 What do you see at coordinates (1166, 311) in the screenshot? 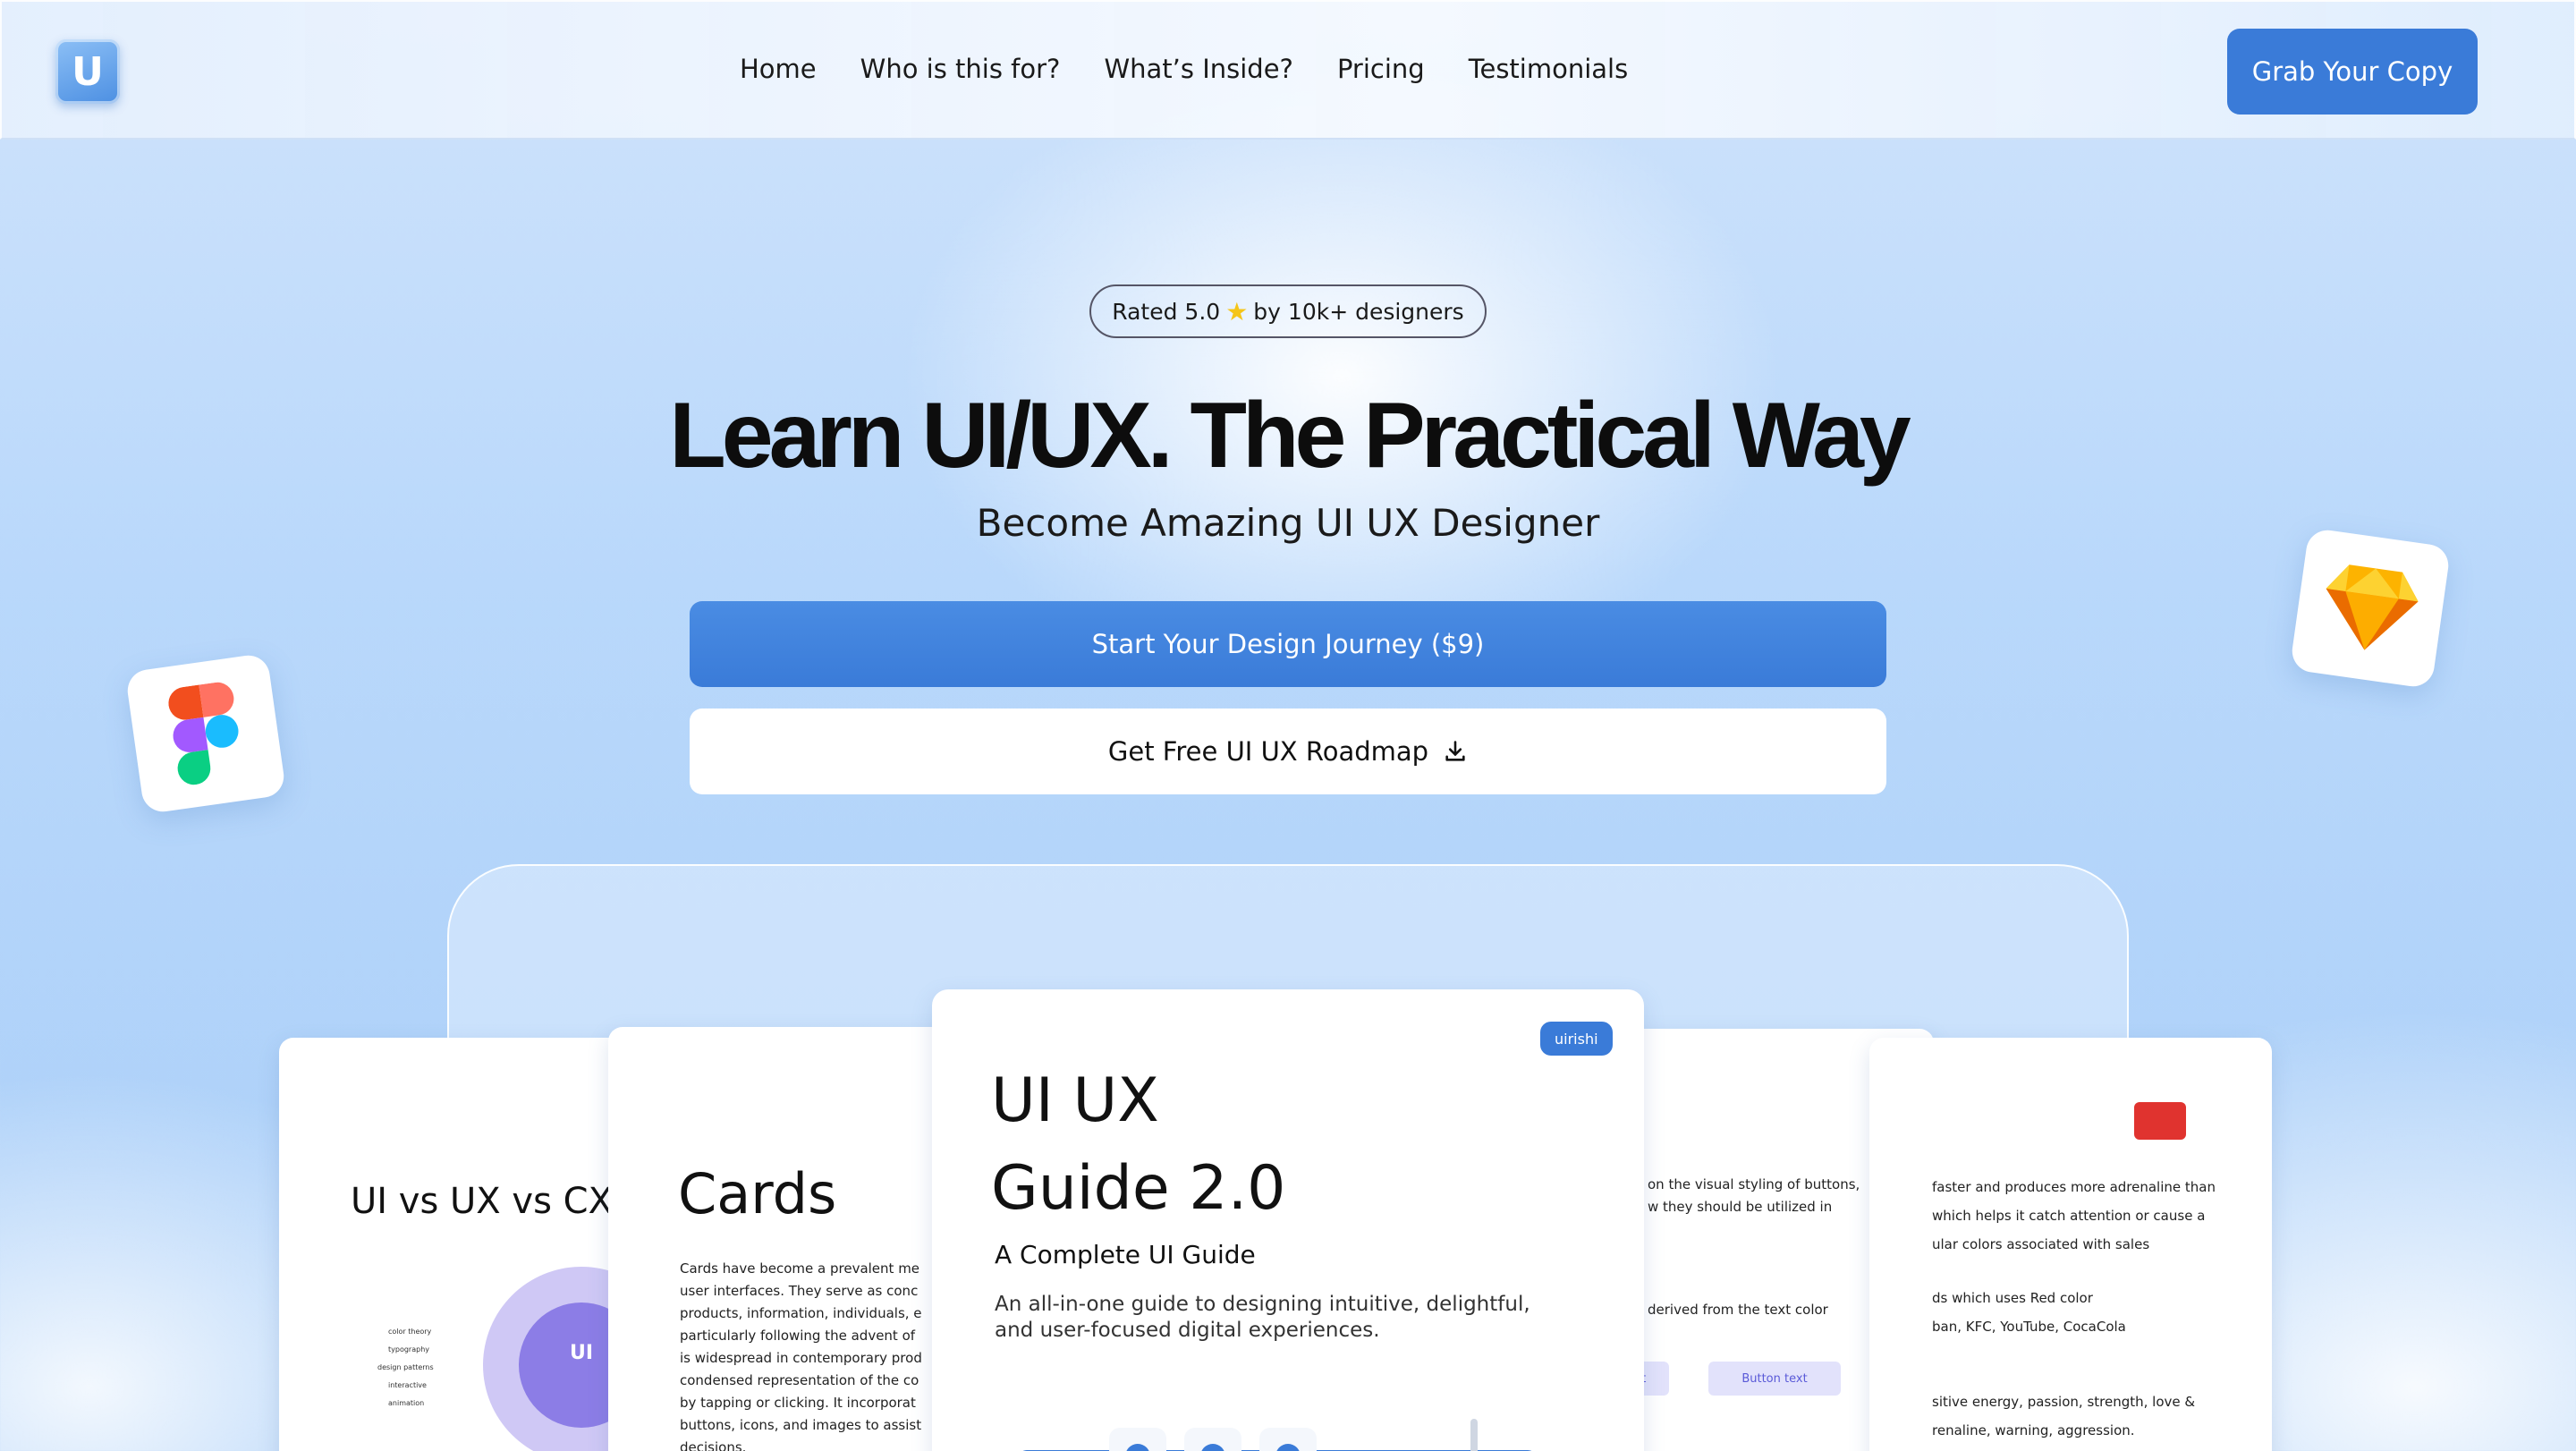
I see `rating-prefix: Rated 5.0` at bounding box center [1166, 311].